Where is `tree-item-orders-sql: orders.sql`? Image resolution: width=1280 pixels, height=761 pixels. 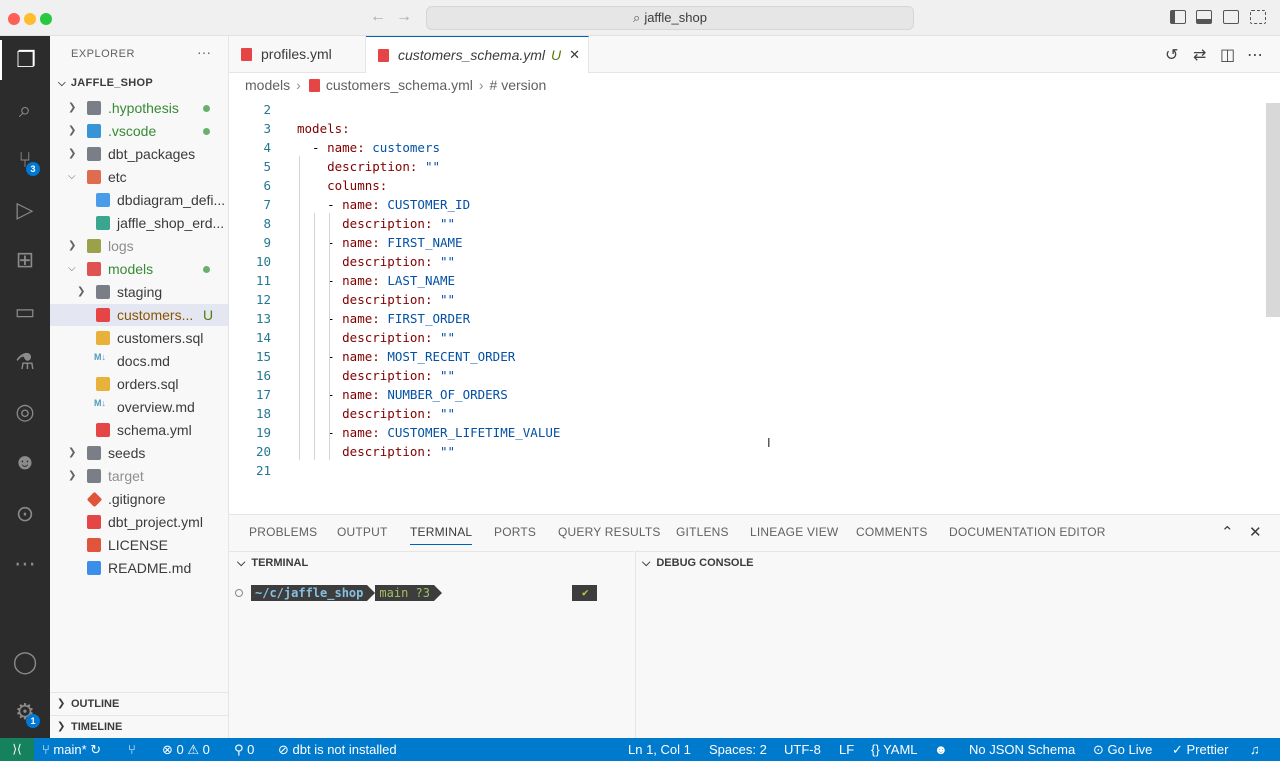 tree-item-orders-sql: orders.sql is located at coordinates (139, 384).